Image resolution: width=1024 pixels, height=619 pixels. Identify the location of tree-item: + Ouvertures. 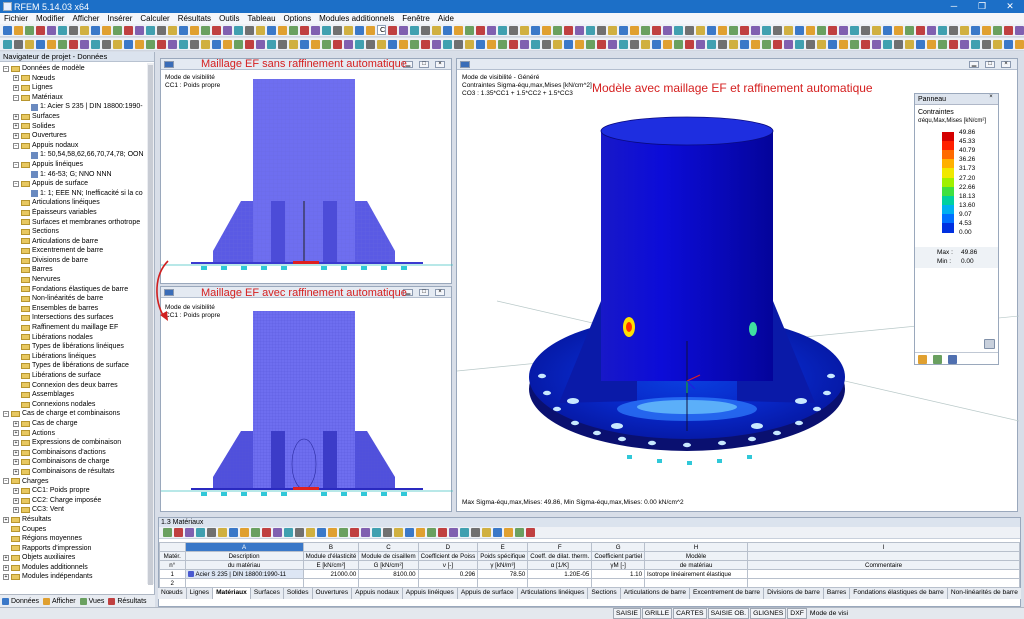
(73, 136).